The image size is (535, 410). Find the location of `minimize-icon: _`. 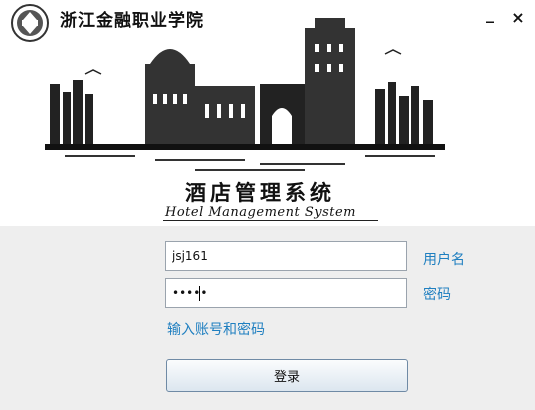

minimize-icon: _ is located at coordinates (490, 13).